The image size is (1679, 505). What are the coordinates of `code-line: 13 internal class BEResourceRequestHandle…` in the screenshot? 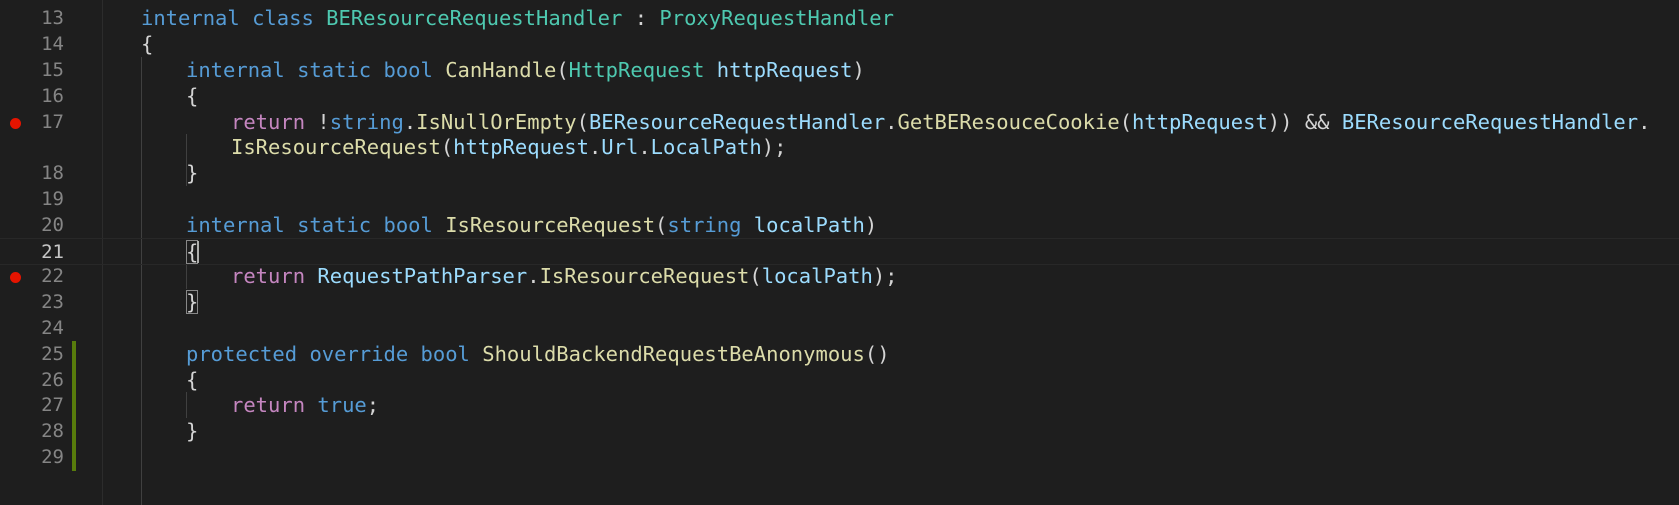 It's located at (839, 18).